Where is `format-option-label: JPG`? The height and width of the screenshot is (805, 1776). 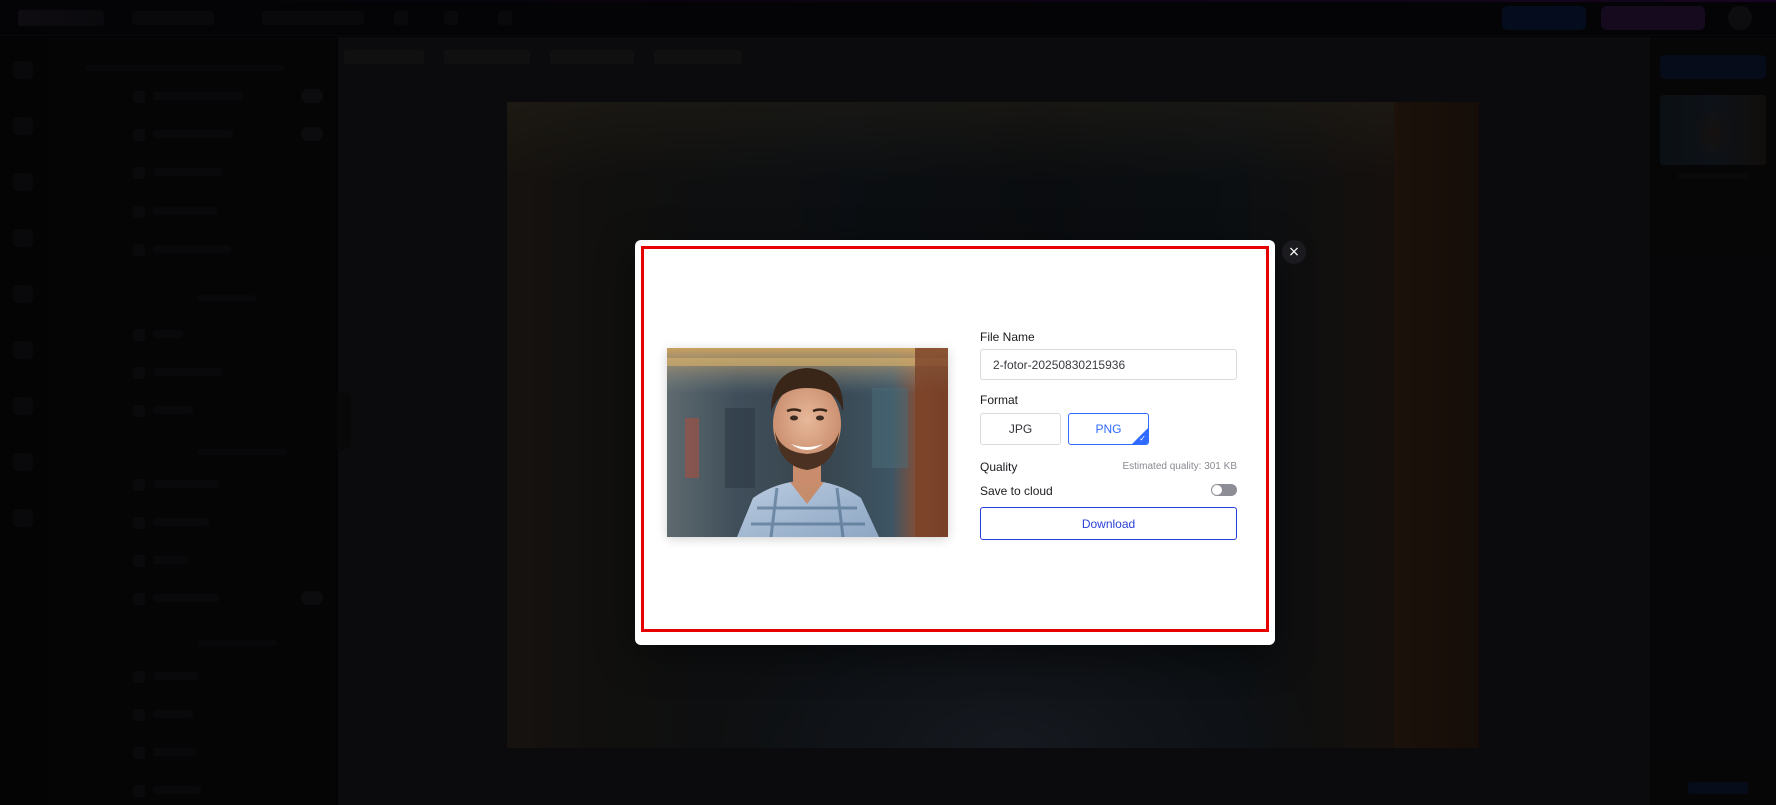 format-option-label: JPG is located at coordinates (1020, 429).